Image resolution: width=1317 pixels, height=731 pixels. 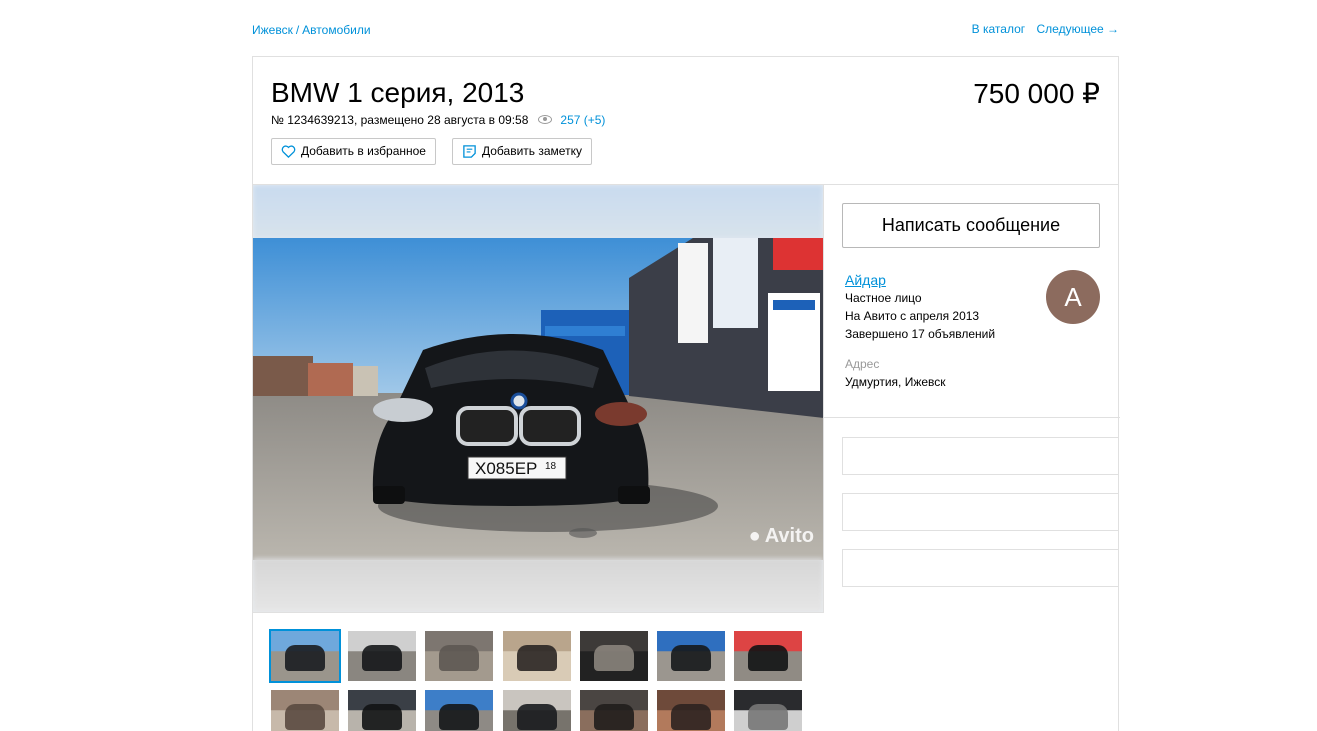 What do you see at coordinates (1073, 297) in the screenshot?
I see `avatar: А` at bounding box center [1073, 297].